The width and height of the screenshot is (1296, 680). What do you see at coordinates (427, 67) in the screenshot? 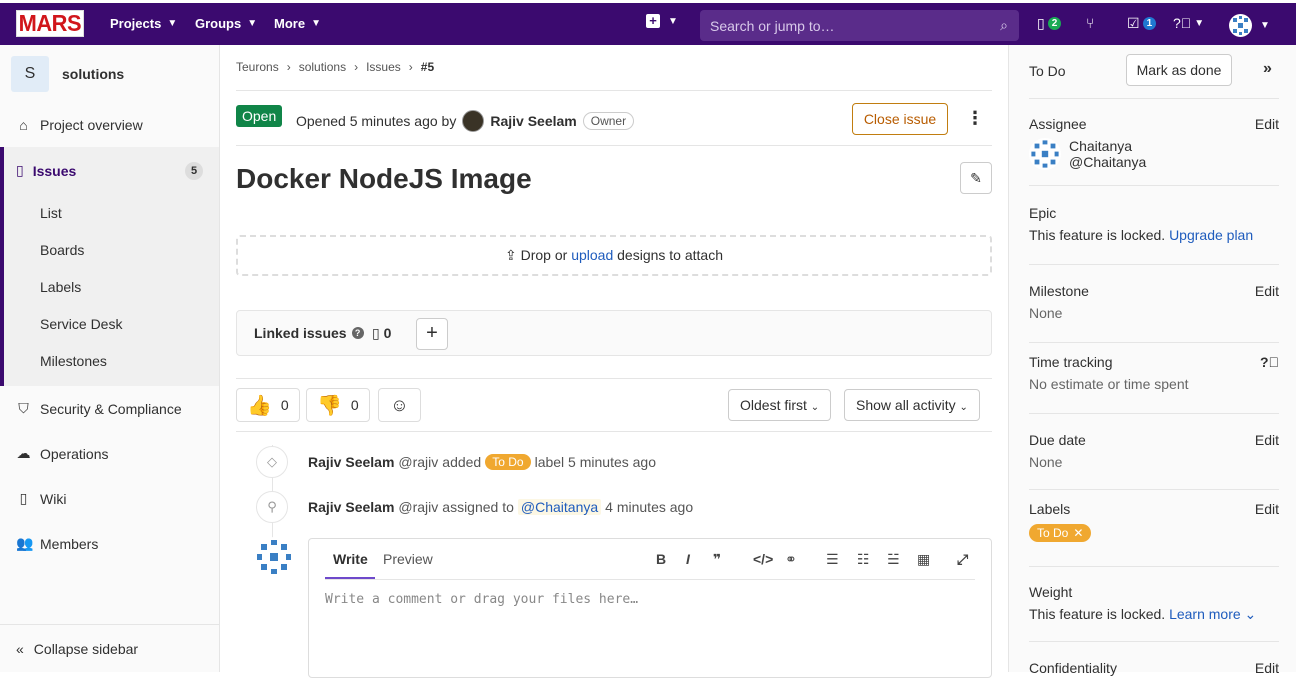
I see `breadcrumb-item: #5` at bounding box center [427, 67].